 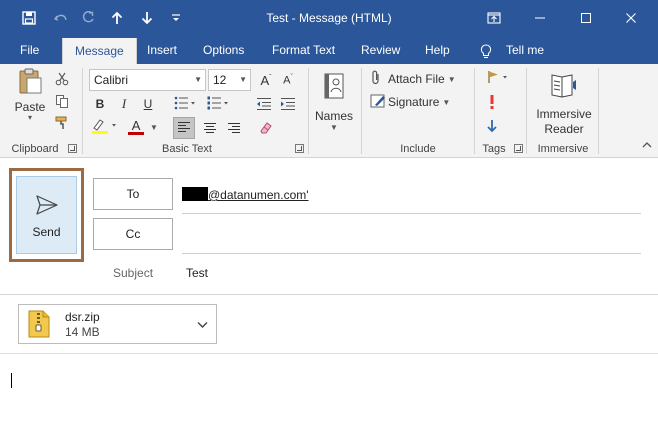 What do you see at coordinates (30, 106) in the screenshot?
I see `paste-label: Paste` at bounding box center [30, 106].